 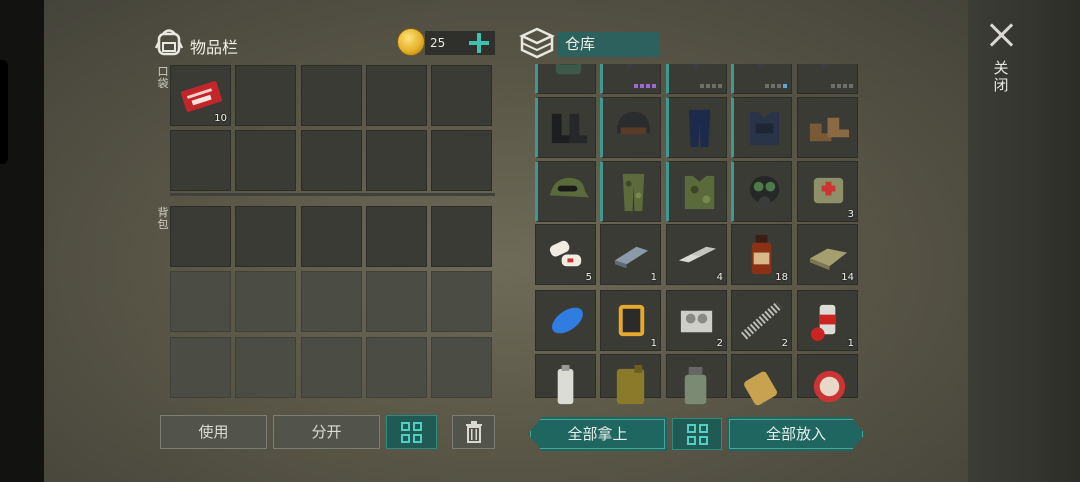 I want to click on coin-icon, so click(x=411, y=42).